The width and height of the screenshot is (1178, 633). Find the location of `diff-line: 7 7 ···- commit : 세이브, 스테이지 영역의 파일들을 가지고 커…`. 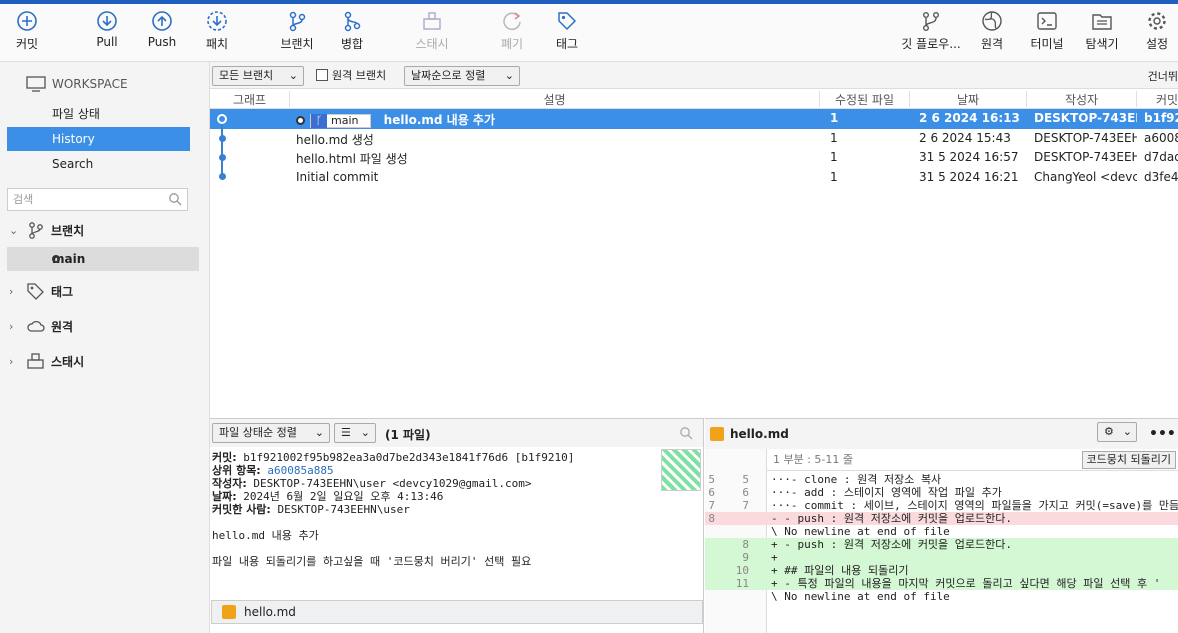

diff-line: 7 7 ···- commit : 세이브, 스테이지 영역의 파일들을 가지고 커… is located at coordinates (941, 505).